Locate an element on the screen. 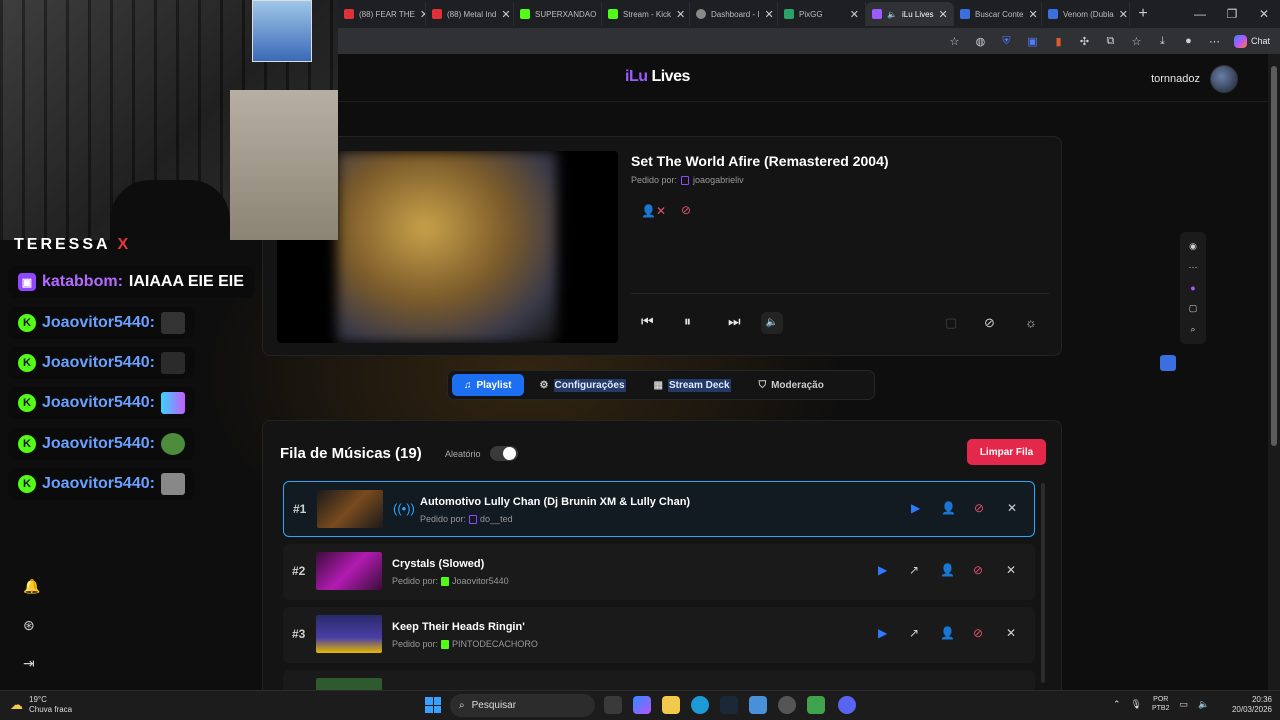  hide-video-icon: ⊘ is located at coordinates (989, 323).